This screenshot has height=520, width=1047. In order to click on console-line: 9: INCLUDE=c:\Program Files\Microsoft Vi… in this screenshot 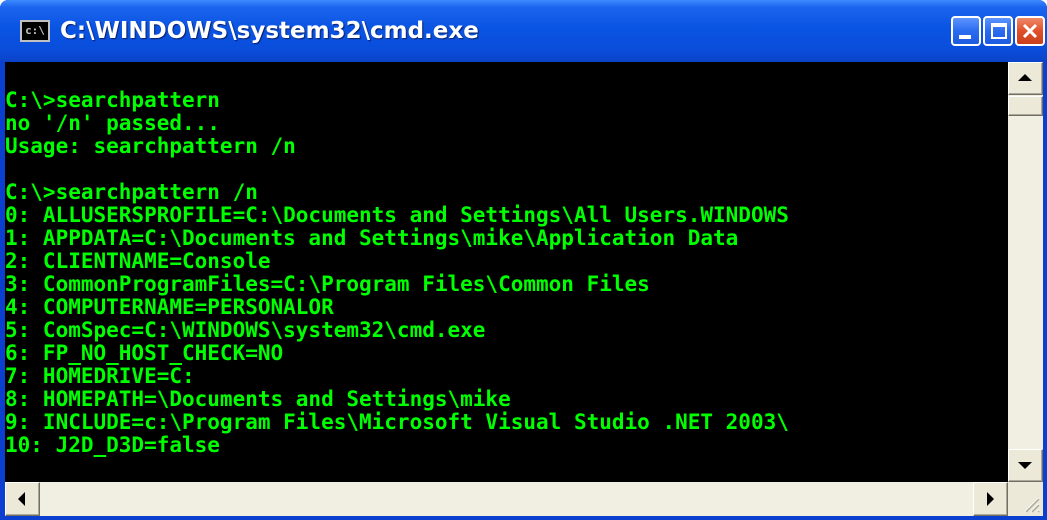, I will do `click(397, 422)`.